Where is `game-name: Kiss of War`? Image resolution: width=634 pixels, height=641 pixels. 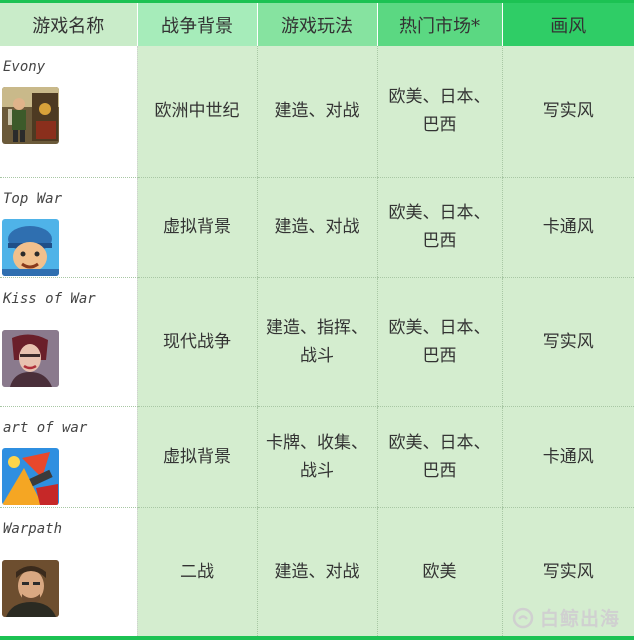 game-name: Kiss of War is located at coordinates (49, 298).